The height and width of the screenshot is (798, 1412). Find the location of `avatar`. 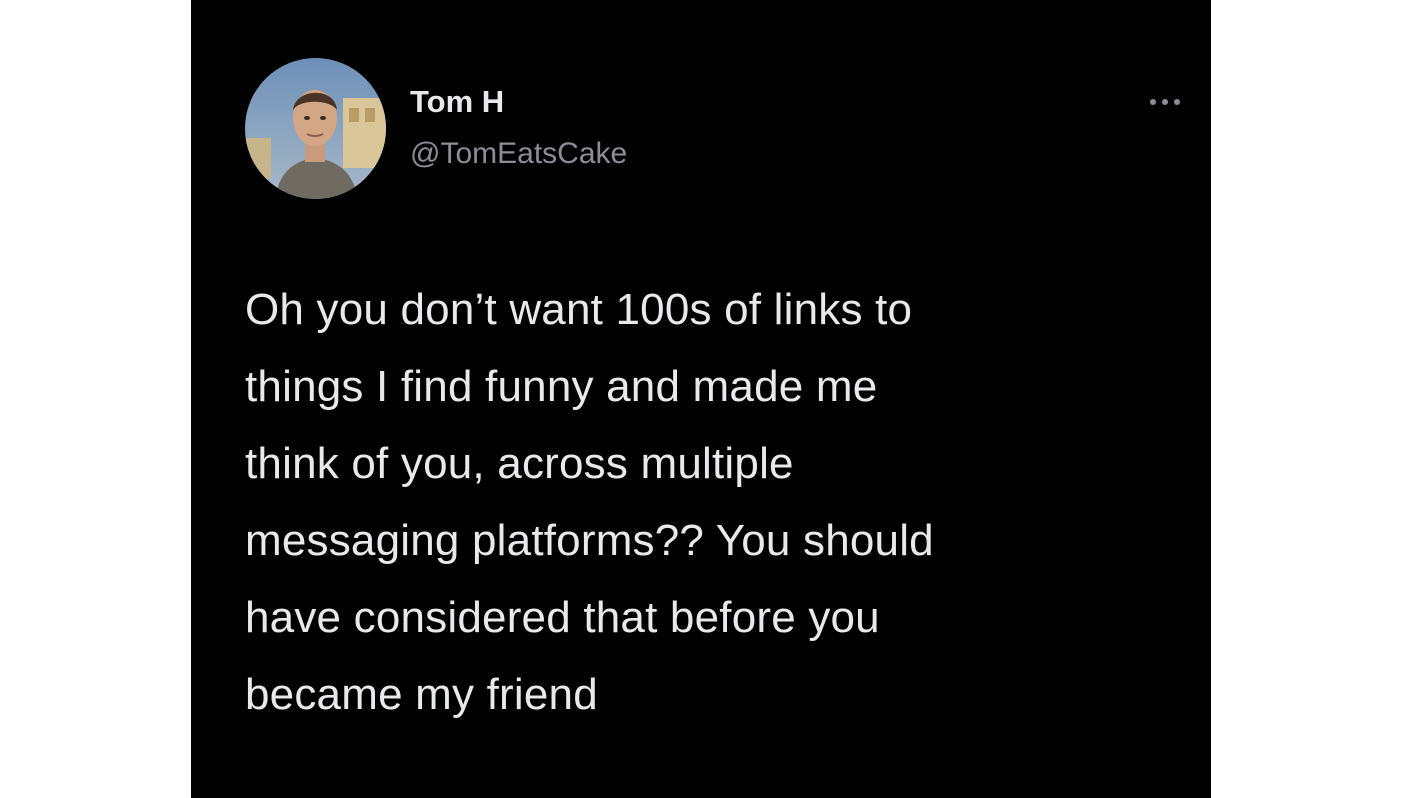

avatar is located at coordinates (315, 128).